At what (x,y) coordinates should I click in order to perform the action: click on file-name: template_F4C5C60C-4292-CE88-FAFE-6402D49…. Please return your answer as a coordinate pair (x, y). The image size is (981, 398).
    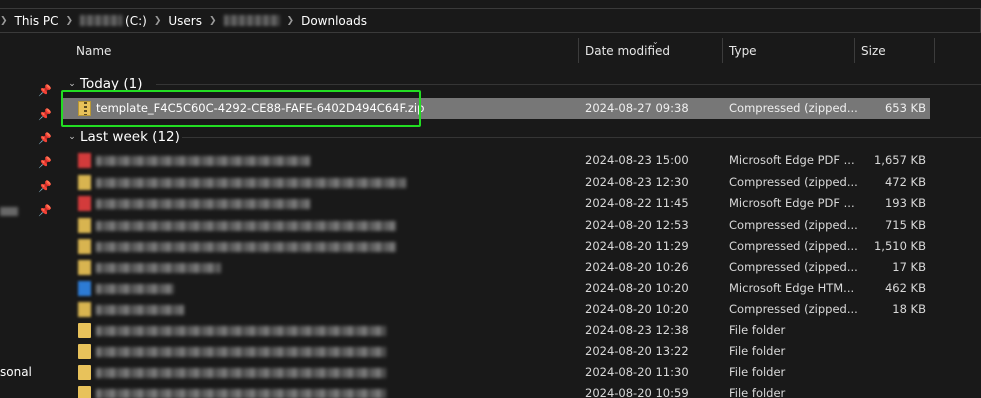
    Looking at the image, I should click on (260, 108).